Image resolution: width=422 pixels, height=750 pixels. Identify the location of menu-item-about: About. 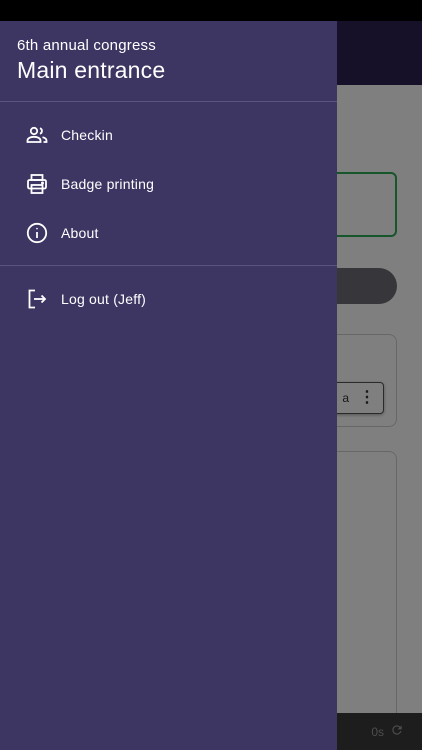
(168, 232).